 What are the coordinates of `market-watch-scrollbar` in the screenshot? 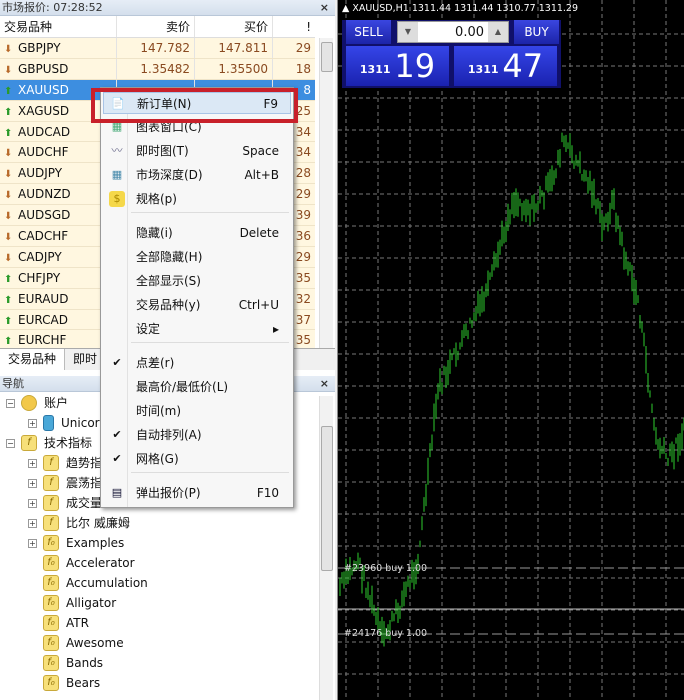 It's located at (326, 193).